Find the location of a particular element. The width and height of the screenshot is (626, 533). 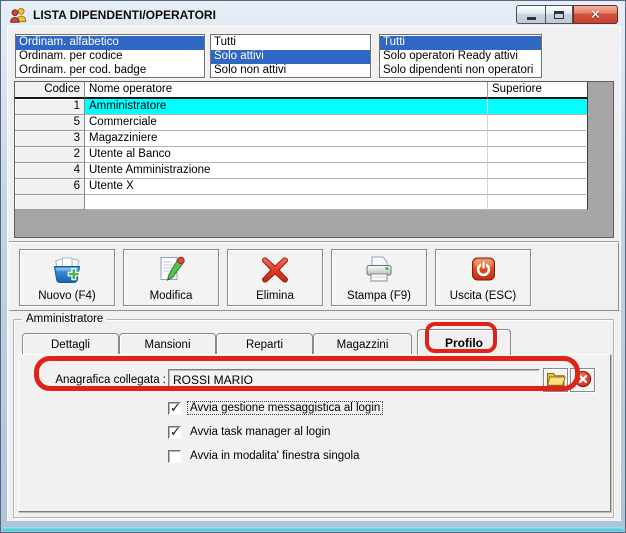

tab-dettagli: Dettagli is located at coordinates (70, 344).